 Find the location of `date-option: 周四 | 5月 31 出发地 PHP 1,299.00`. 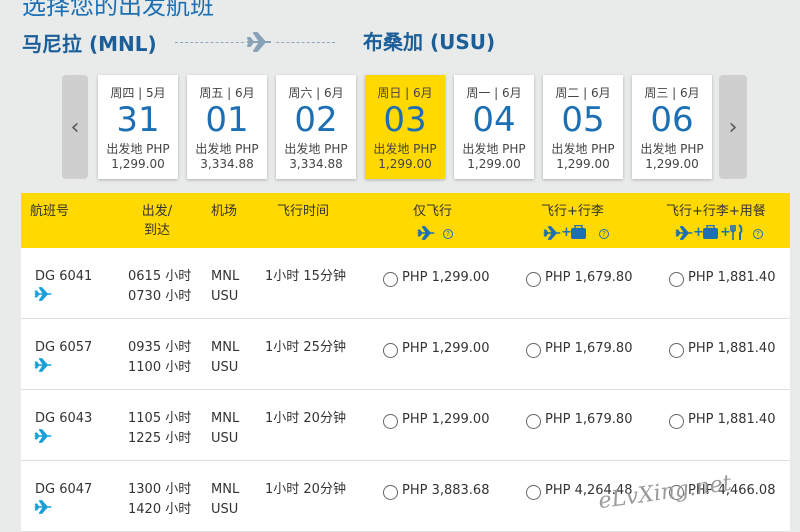

date-option: 周四 | 5月 31 出发地 PHP 1,299.00 is located at coordinates (138, 127).